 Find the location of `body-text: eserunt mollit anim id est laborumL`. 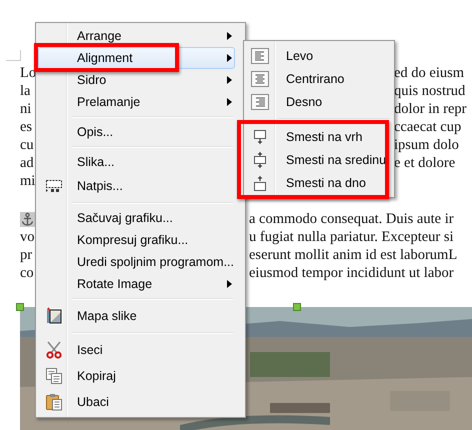

body-text: eserunt mollit anim id est laborumL is located at coordinates (353, 255).